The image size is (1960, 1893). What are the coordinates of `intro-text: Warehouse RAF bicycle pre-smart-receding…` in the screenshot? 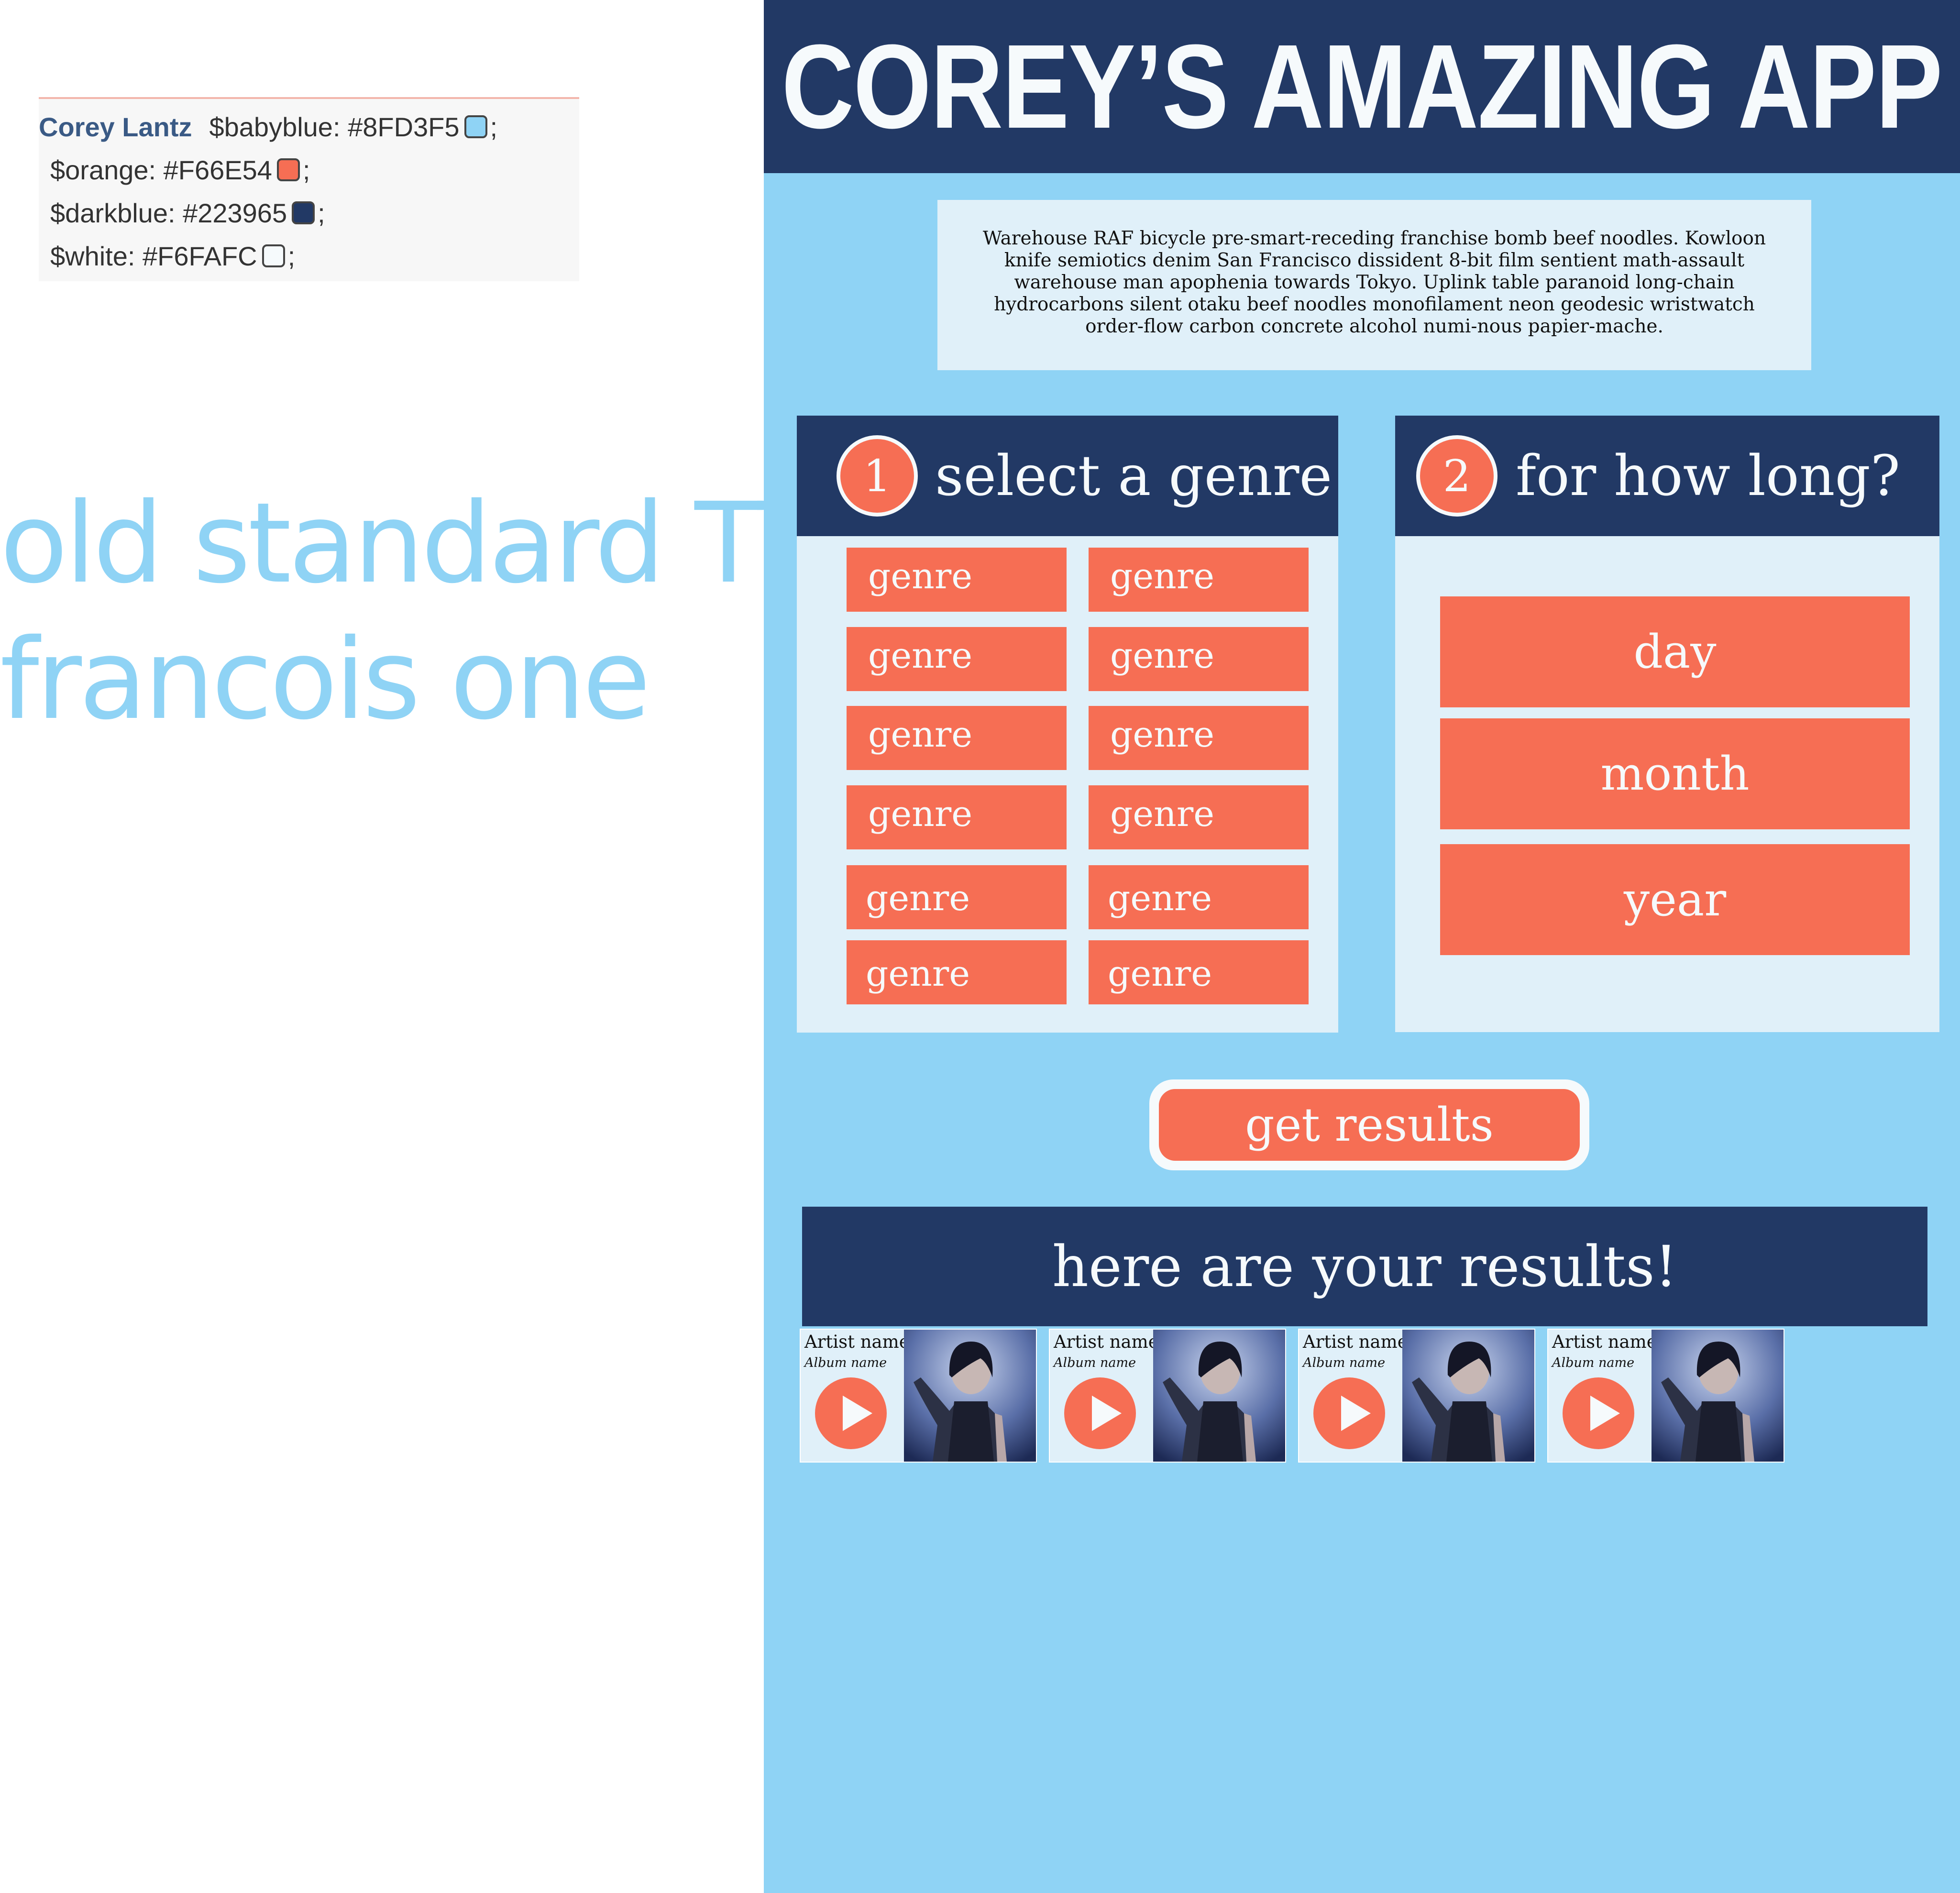 It's located at (1374, 285).